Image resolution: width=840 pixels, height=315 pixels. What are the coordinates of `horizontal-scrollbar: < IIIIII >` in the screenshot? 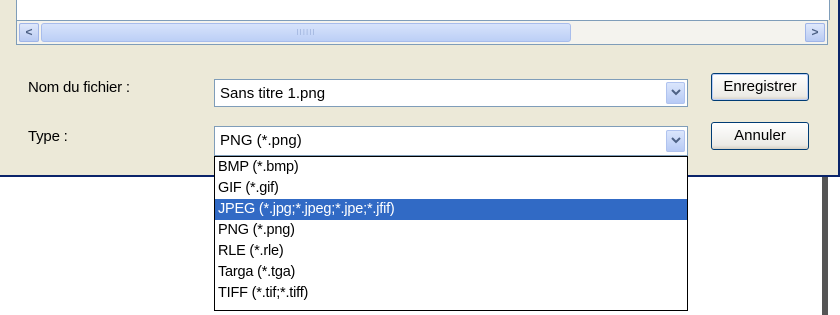 It's located at (422, 32).